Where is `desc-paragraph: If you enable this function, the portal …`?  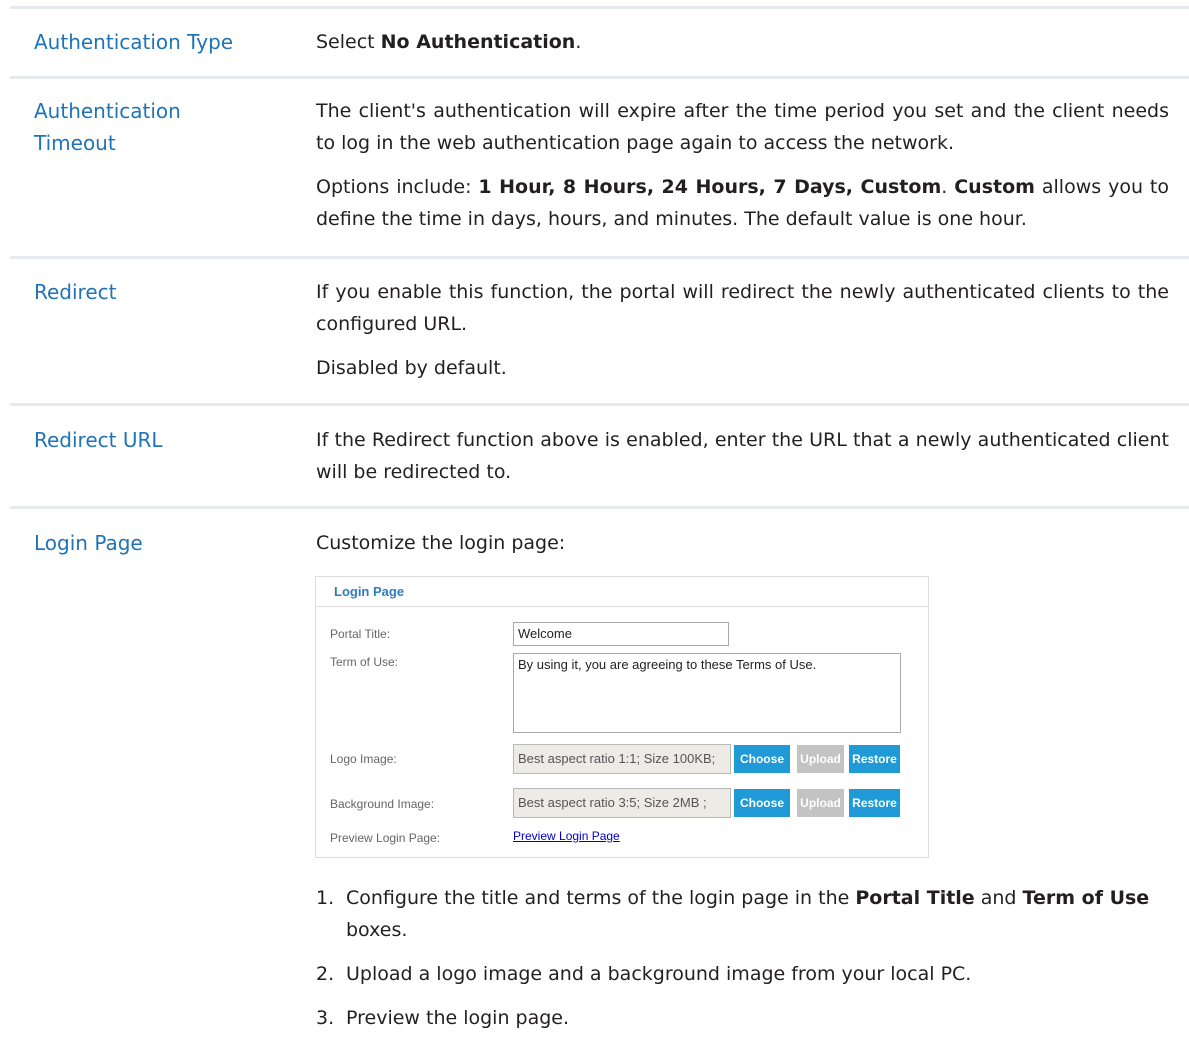
desc-paragraph: If you enable this function, the portal … is located at coordinates (742, 308).